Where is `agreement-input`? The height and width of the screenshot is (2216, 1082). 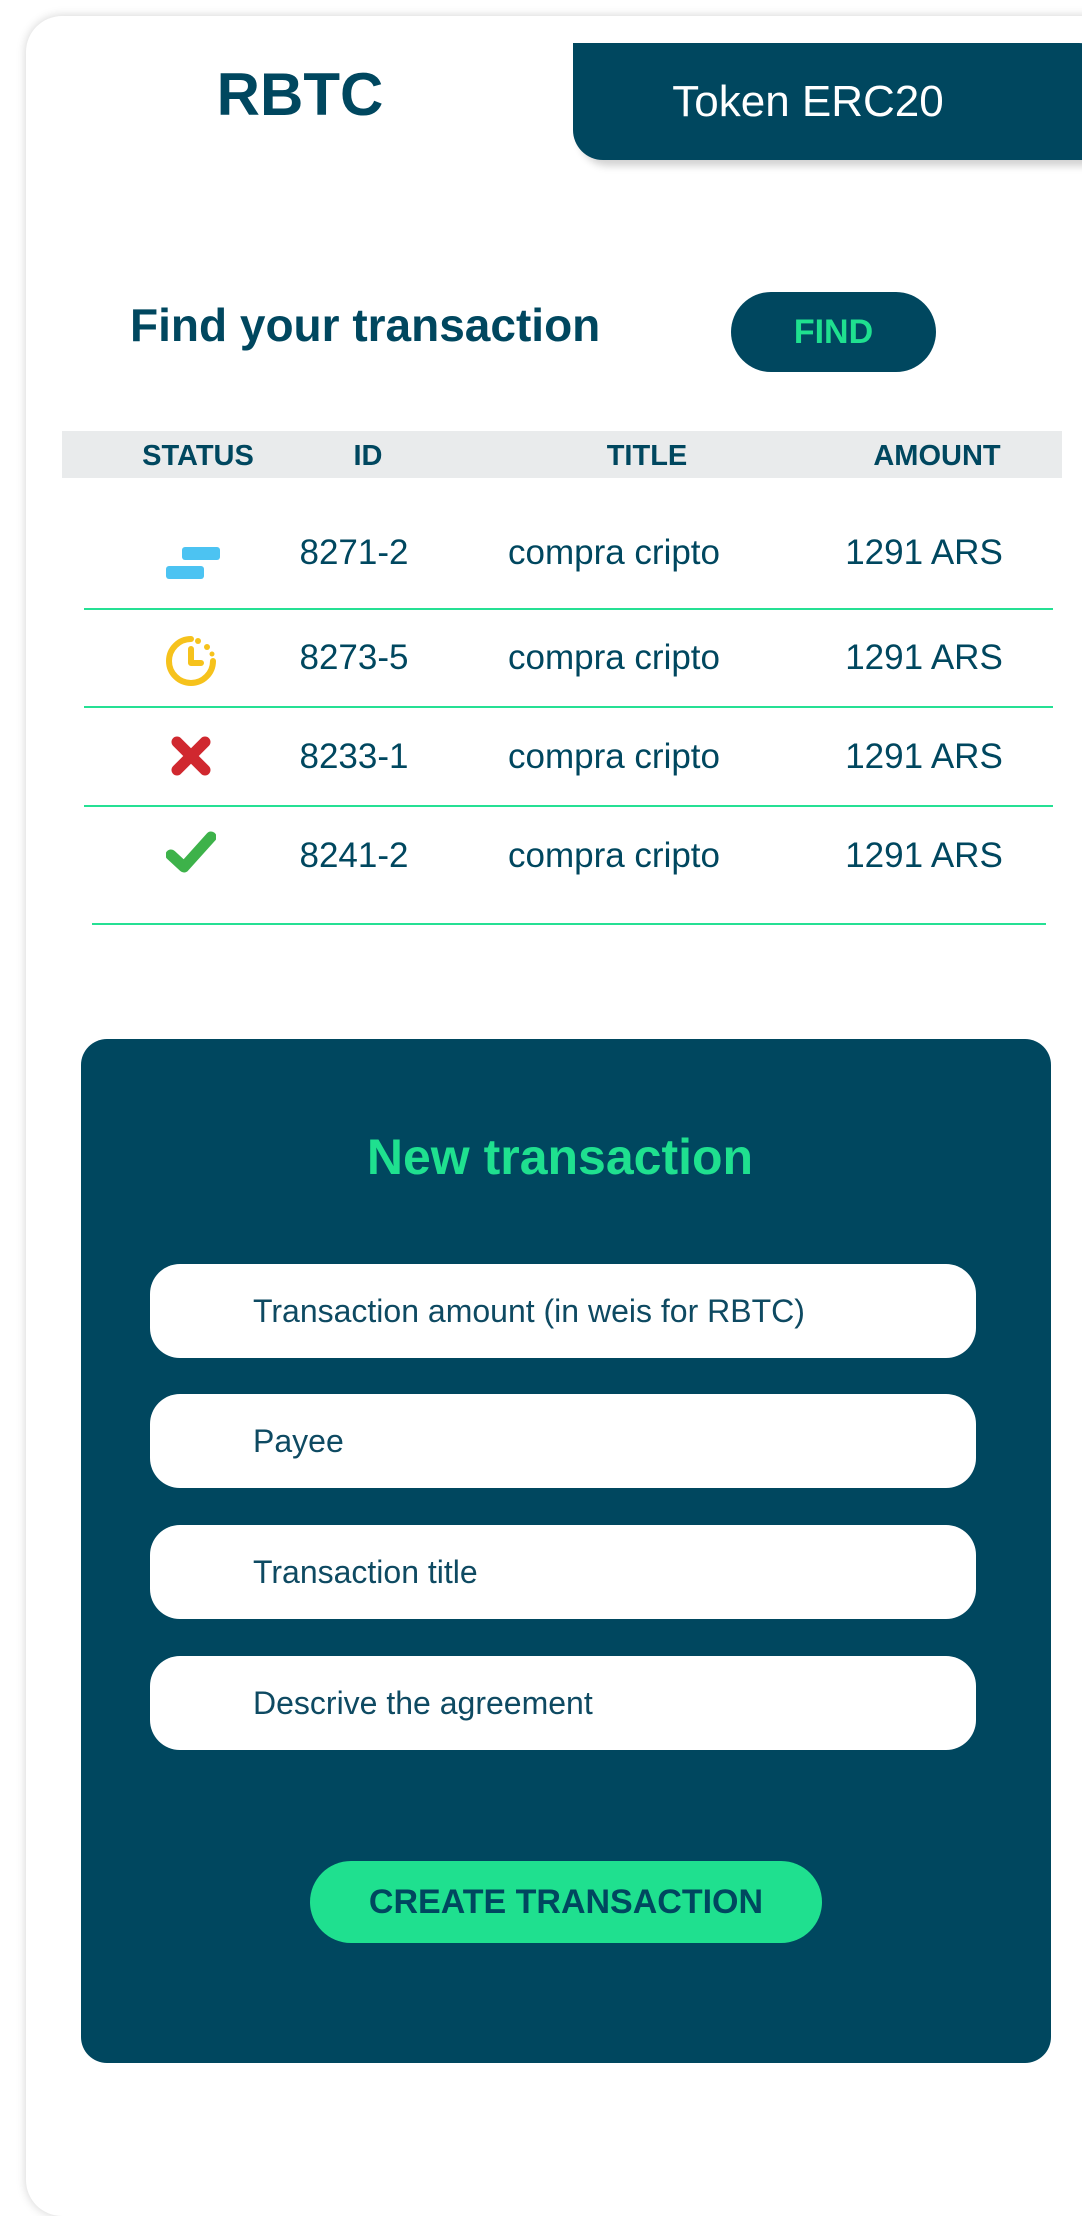 agreement-input is located at coordinates (563, 1703).